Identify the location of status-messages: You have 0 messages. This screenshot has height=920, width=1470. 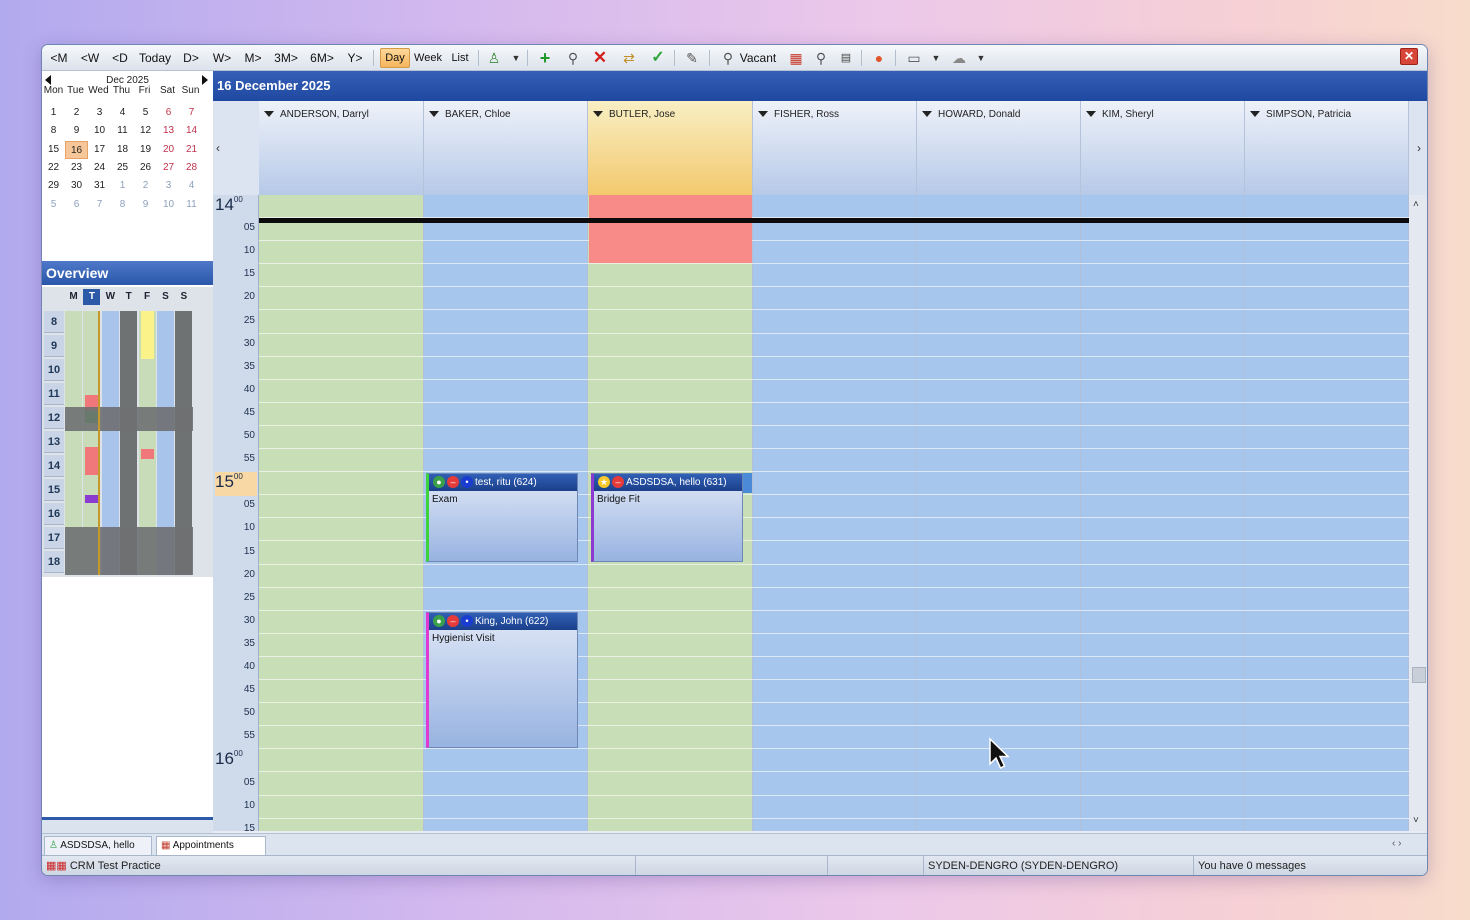
(1310, 865).